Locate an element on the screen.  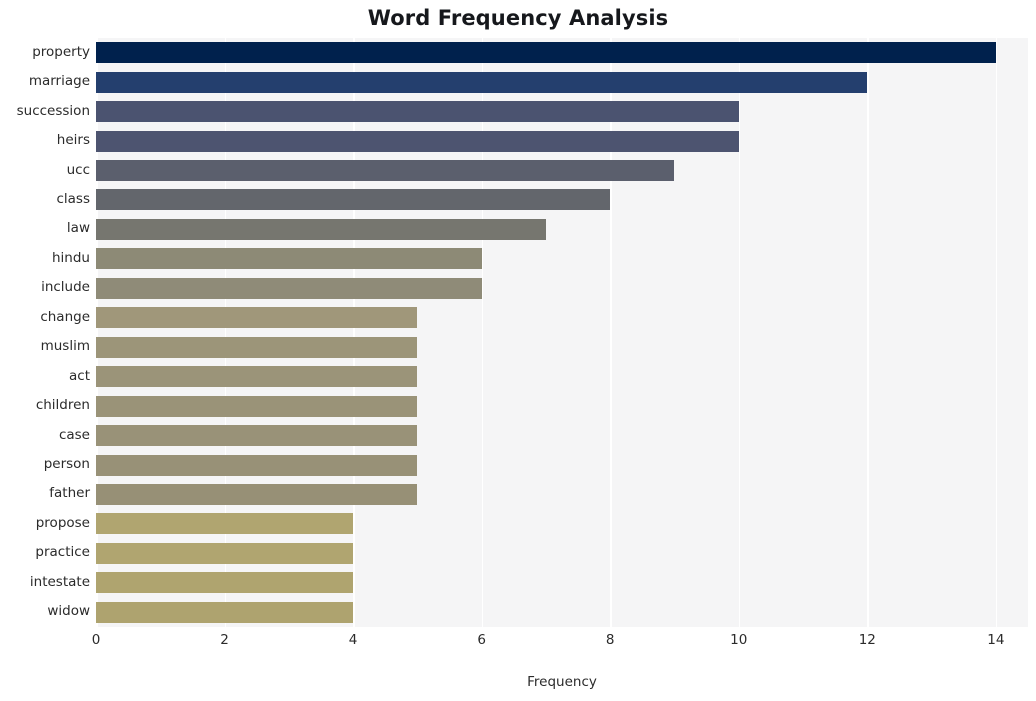
x-axis-tick-labels: 0 2 4 6 8 10 12 14 is located at coordinates (560, 644).